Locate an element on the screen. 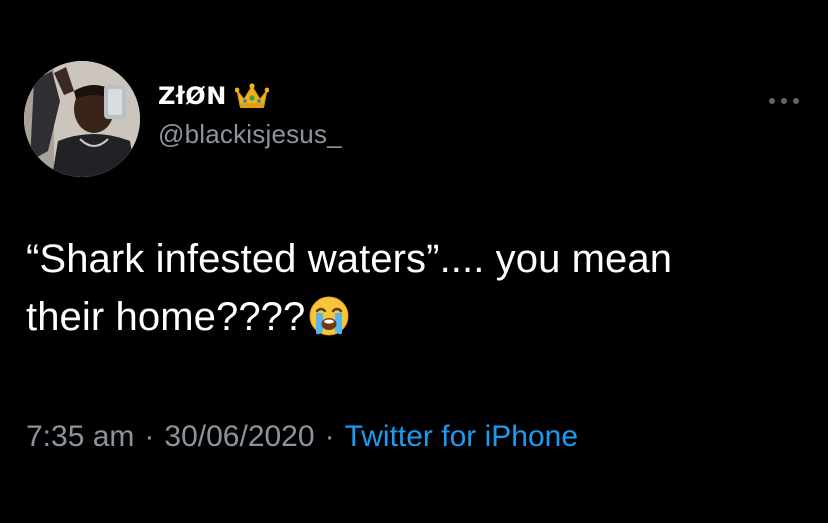  profile-photo-icon is located at coordinates (82, 119).